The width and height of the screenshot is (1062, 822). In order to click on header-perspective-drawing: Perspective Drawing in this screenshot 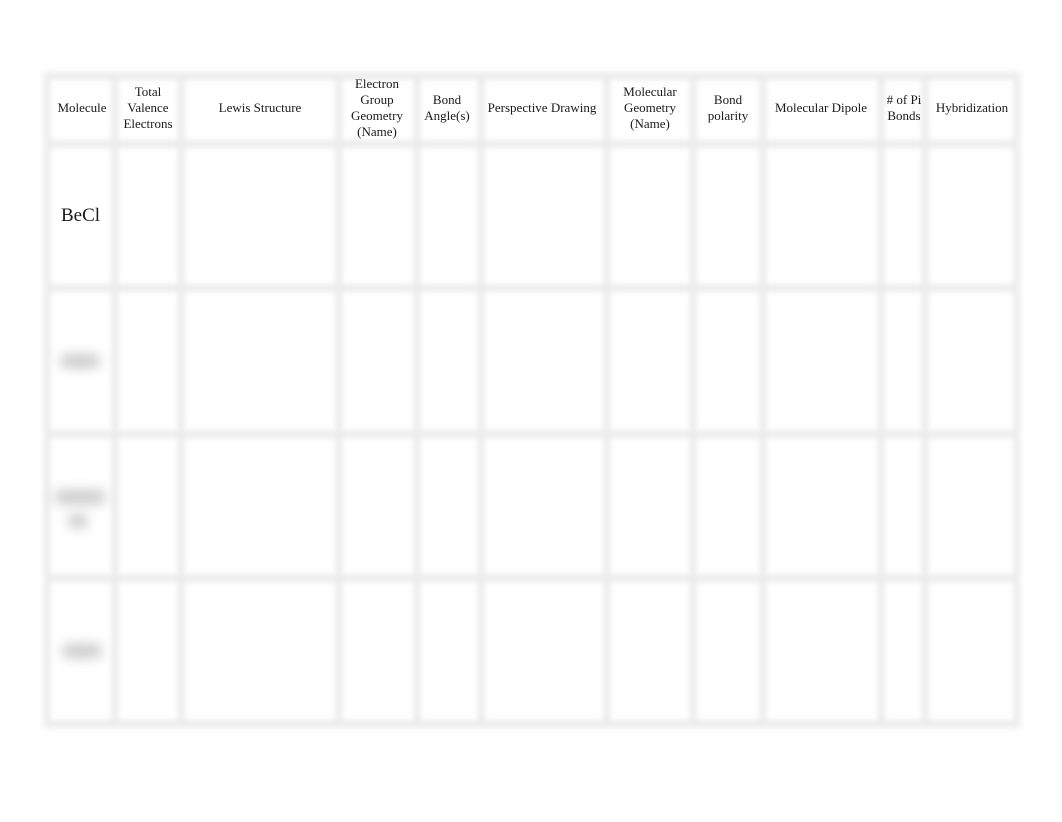, I will do `click(542, 107)`.